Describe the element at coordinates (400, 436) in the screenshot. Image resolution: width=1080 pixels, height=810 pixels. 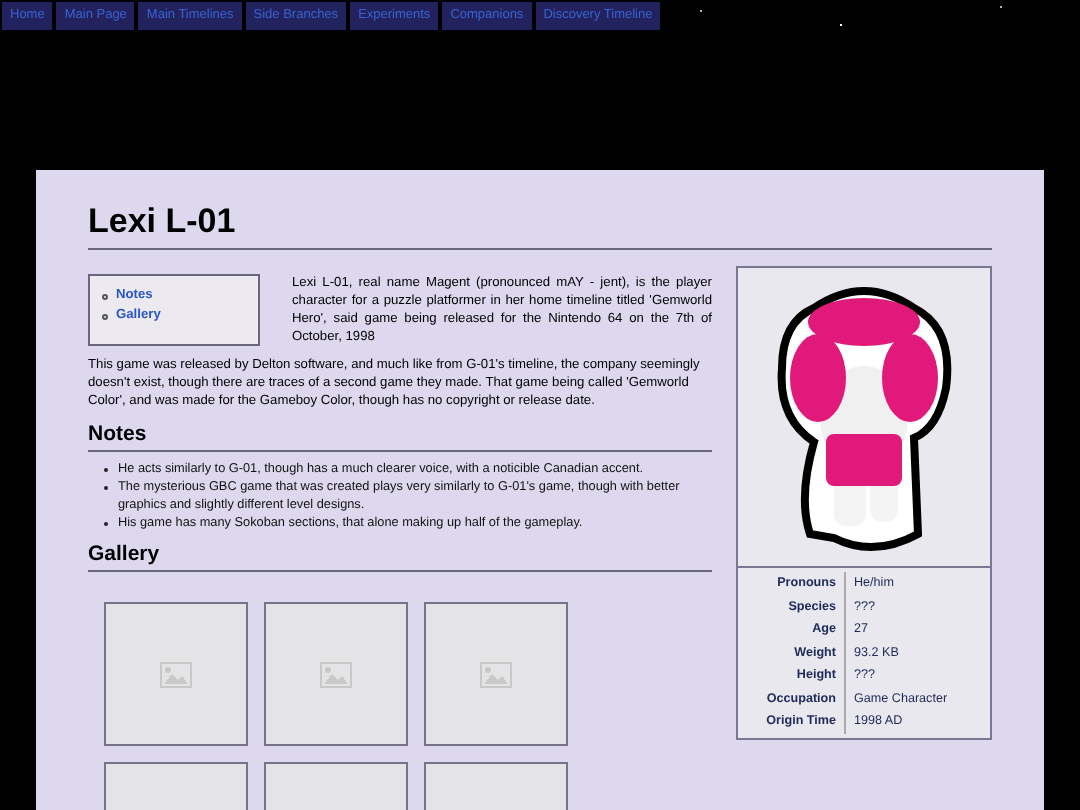
I see `section-heading: Notes` at that location.